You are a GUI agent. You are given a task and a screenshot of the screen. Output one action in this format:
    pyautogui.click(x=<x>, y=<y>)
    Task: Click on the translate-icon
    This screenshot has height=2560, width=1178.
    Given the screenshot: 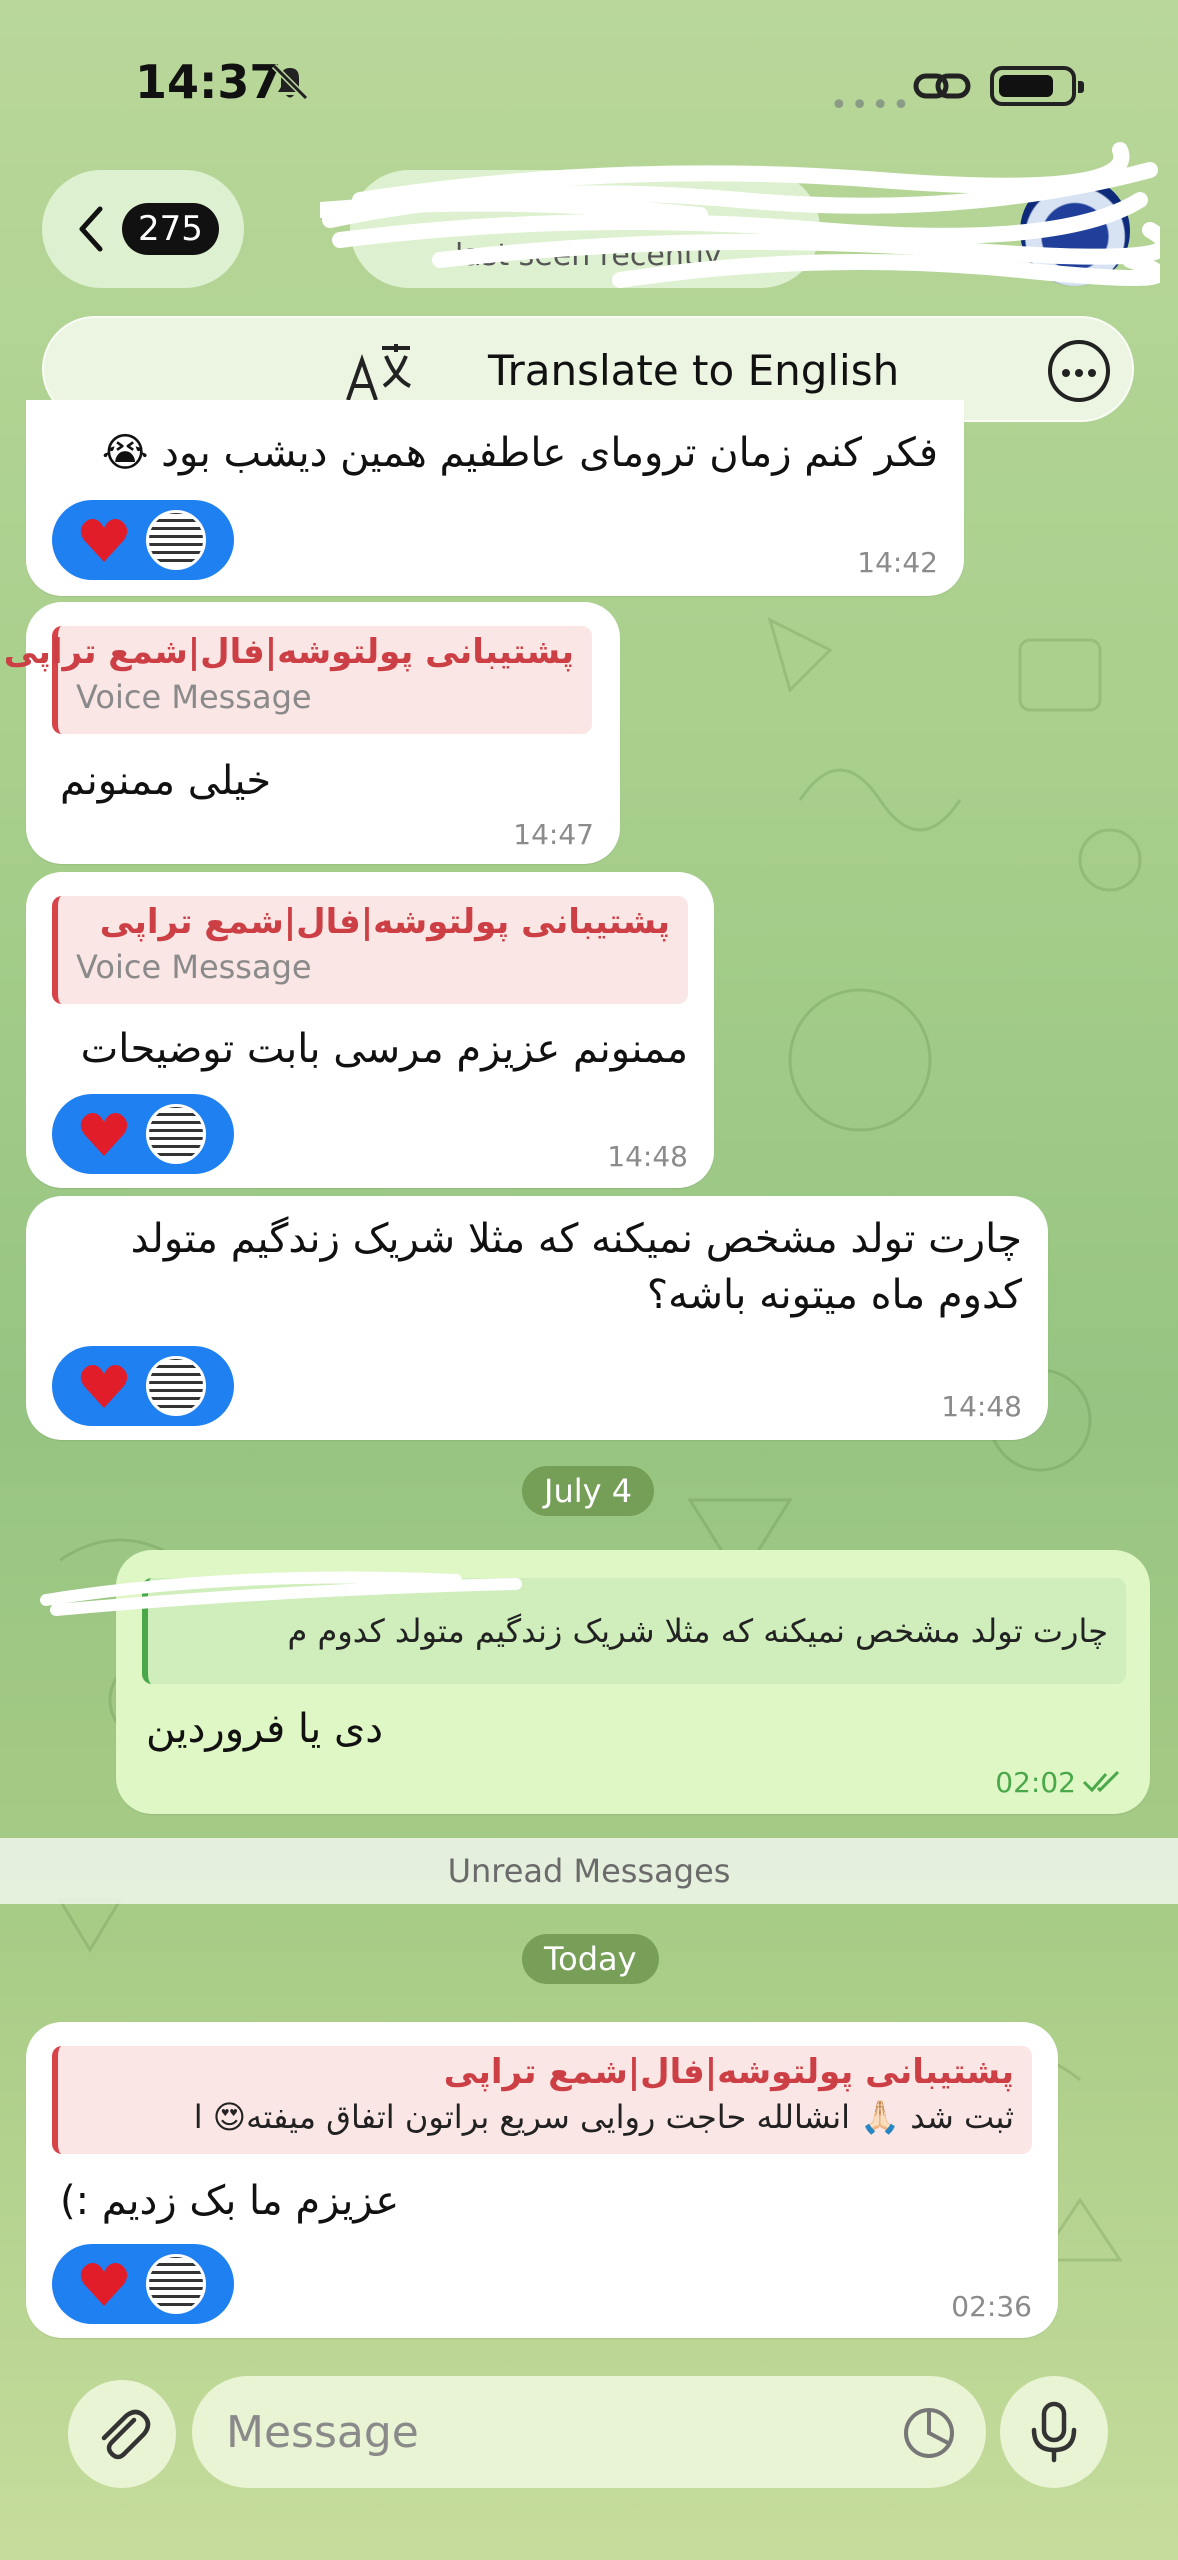 What is the action you would take?
    pyautogui.click(x=378, y=372)
    